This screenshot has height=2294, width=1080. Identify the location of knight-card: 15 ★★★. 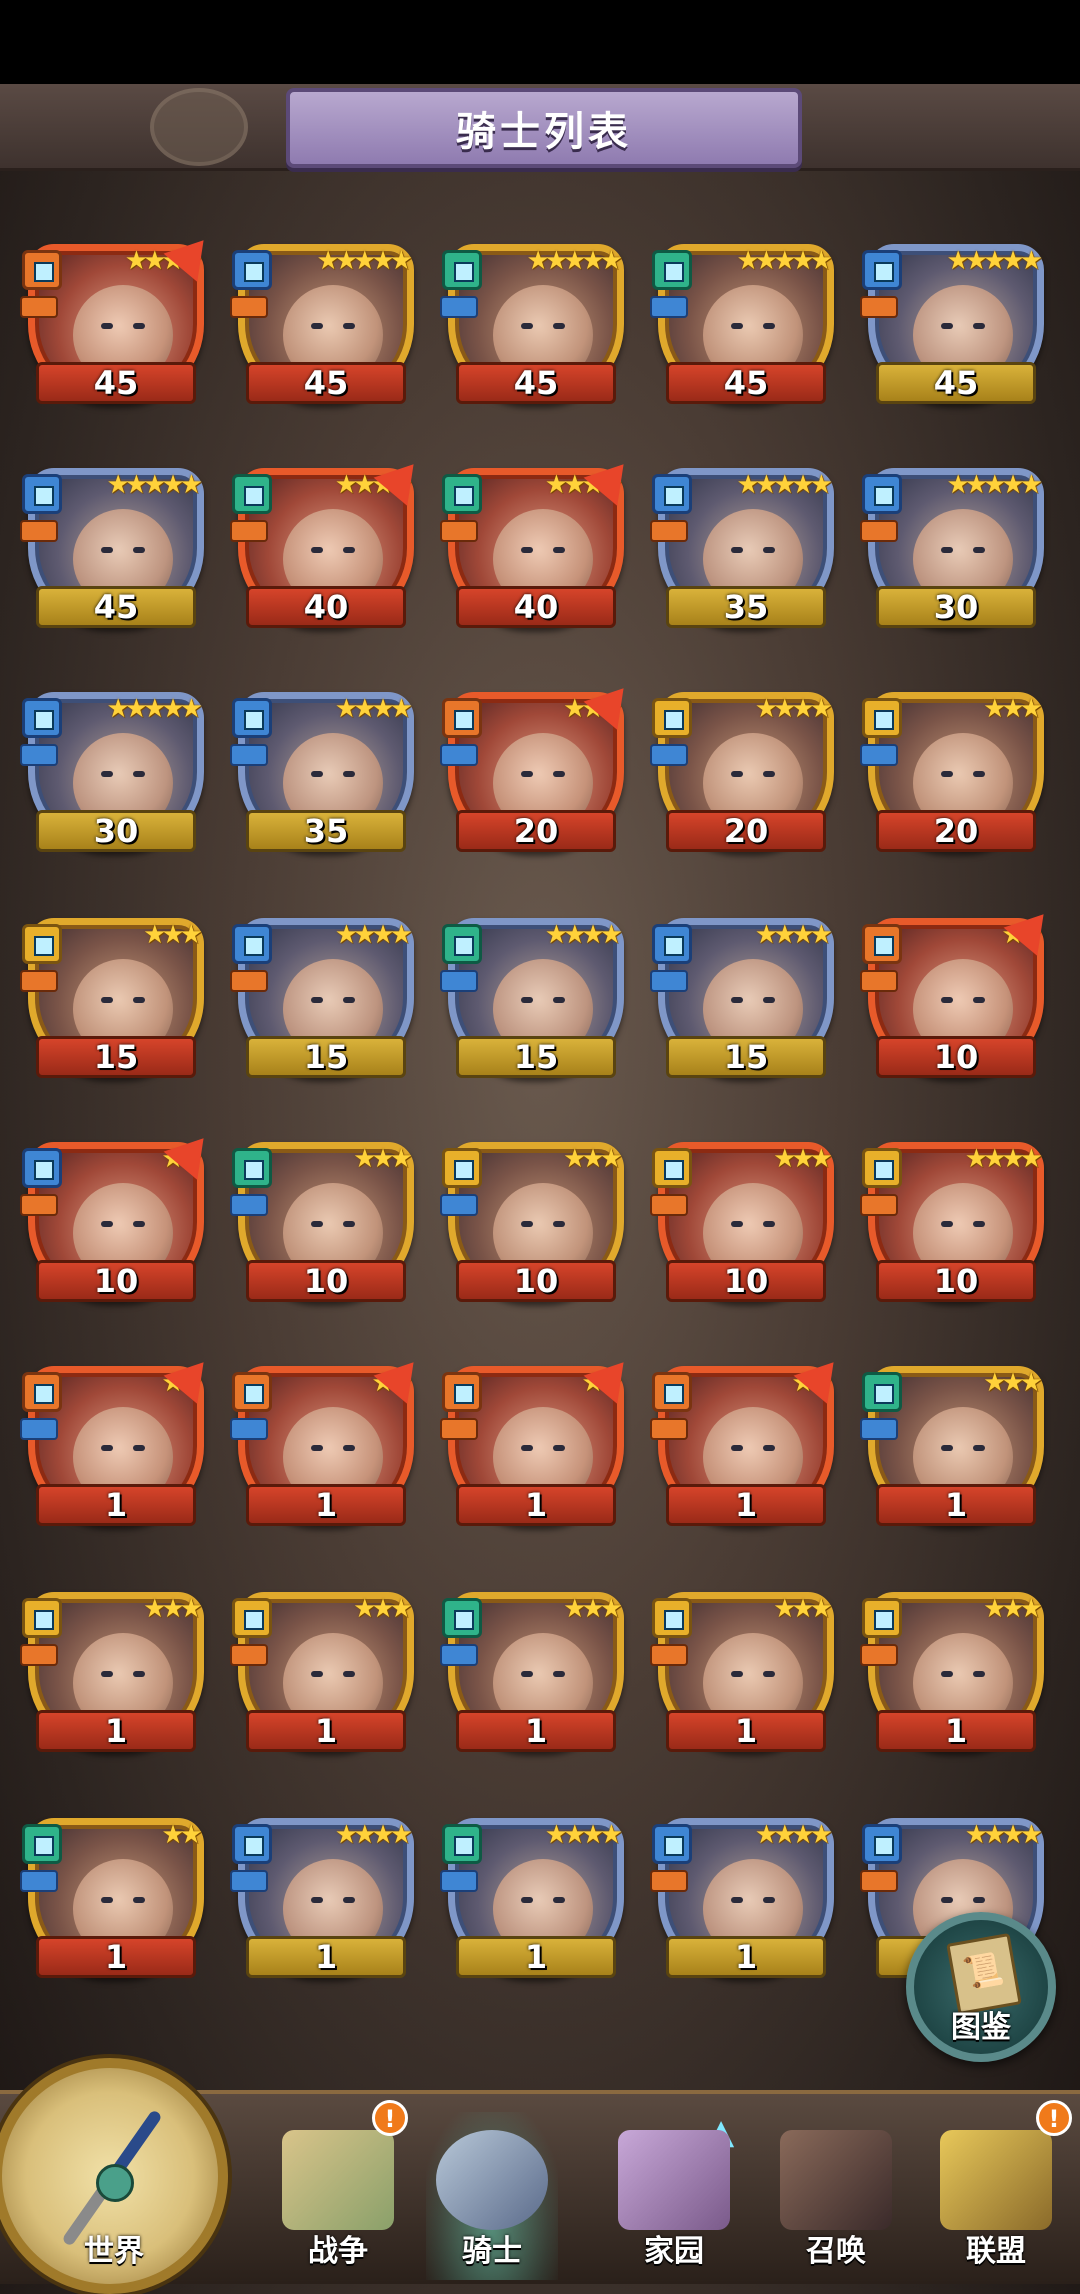
(112, 1008).